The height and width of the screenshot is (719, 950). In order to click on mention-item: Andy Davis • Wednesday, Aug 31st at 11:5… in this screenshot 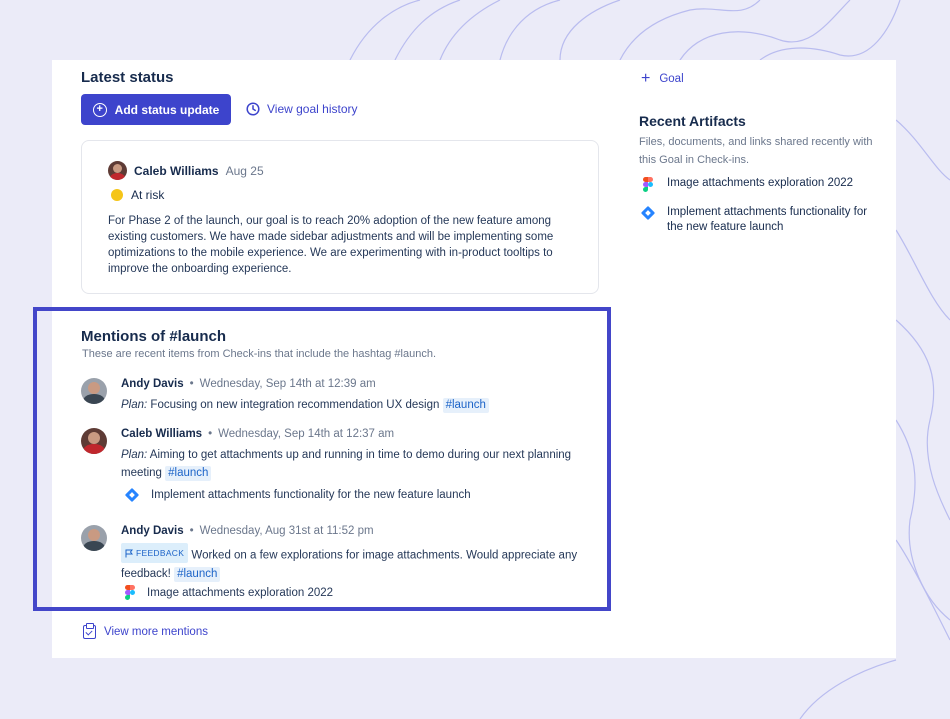, I will do `click(341, 565)`.